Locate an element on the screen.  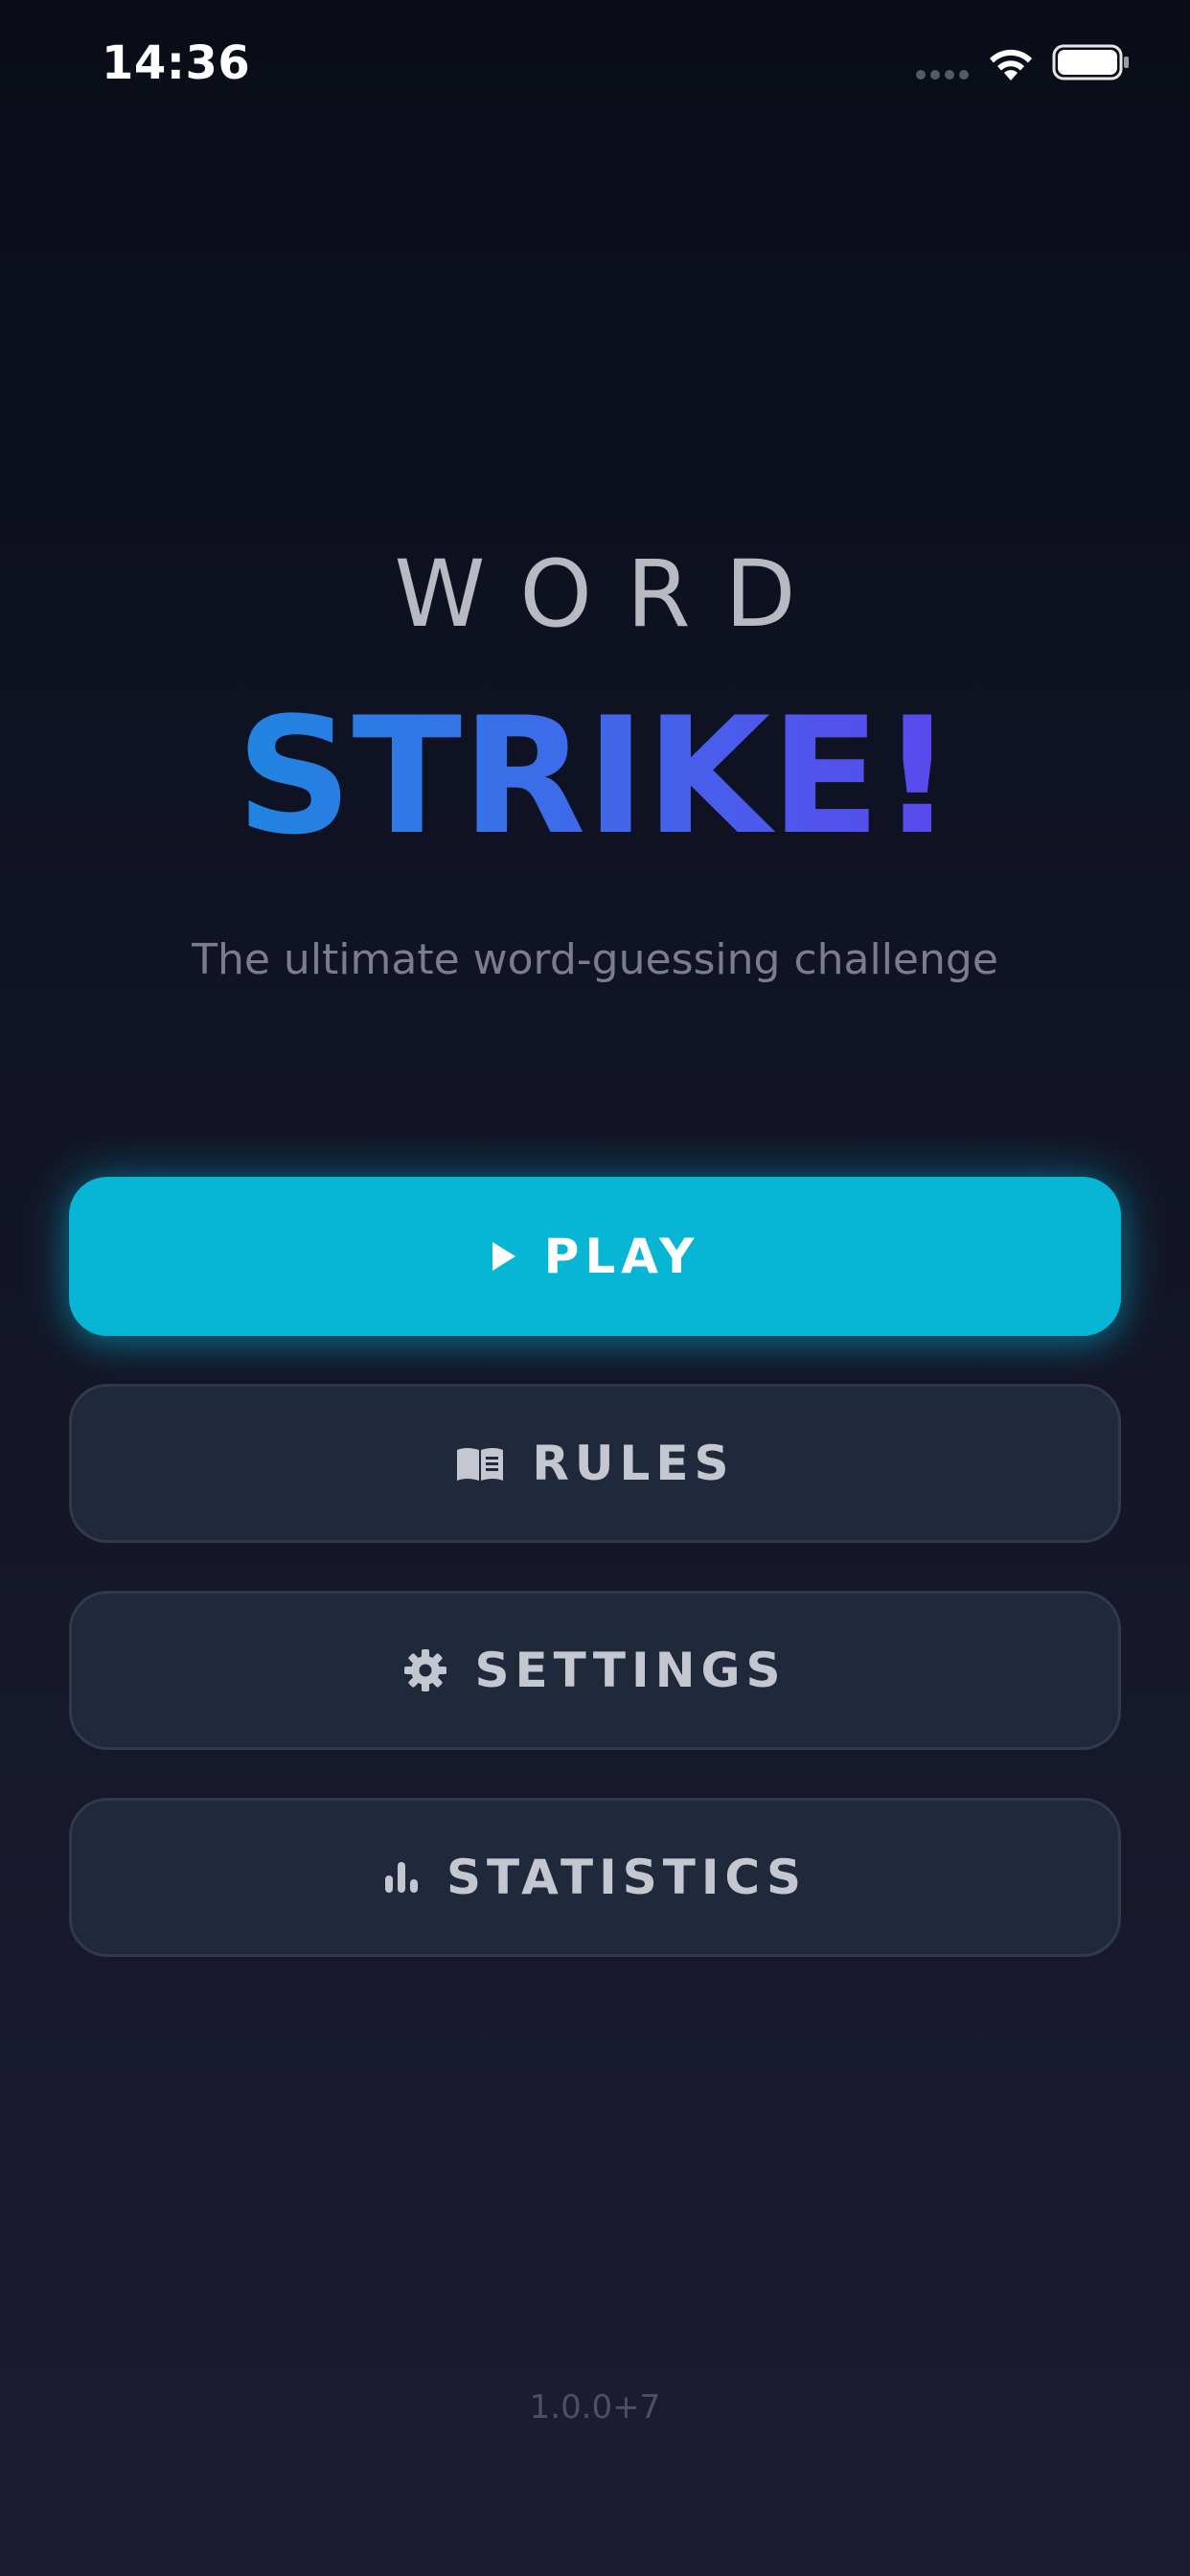
statistics-button: STATISTICS is located at coordinates (595, 1878).